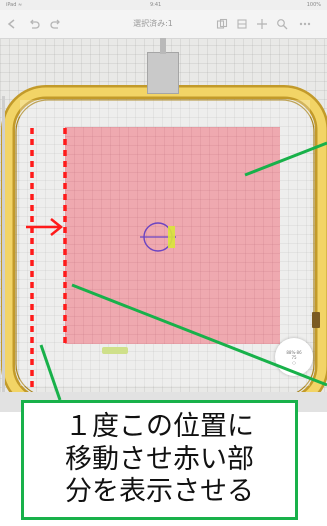 The width and height of the screenshot is (327, 526). What do you see at coordinates (115, 350) in the screenshot?
I see `status-tag` at bounding box center [115, 350].